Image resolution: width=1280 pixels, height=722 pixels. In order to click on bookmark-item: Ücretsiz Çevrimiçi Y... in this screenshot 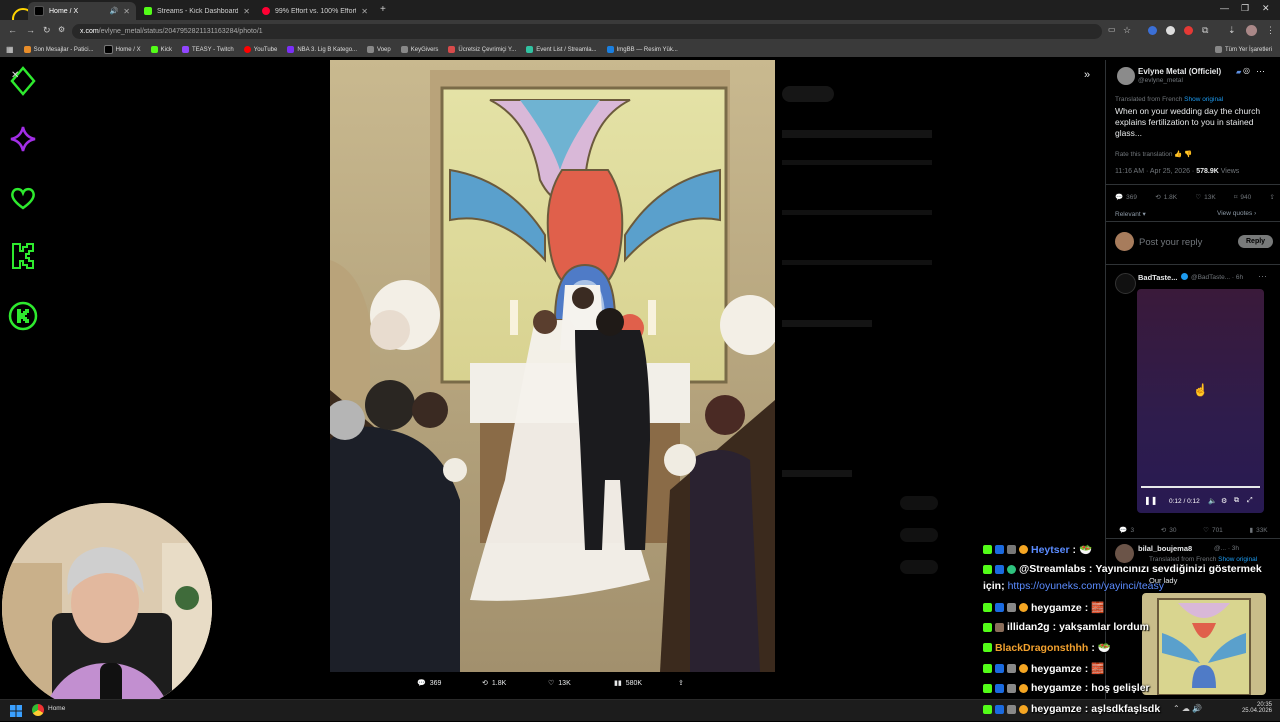, I will do `click(482, 49)`.